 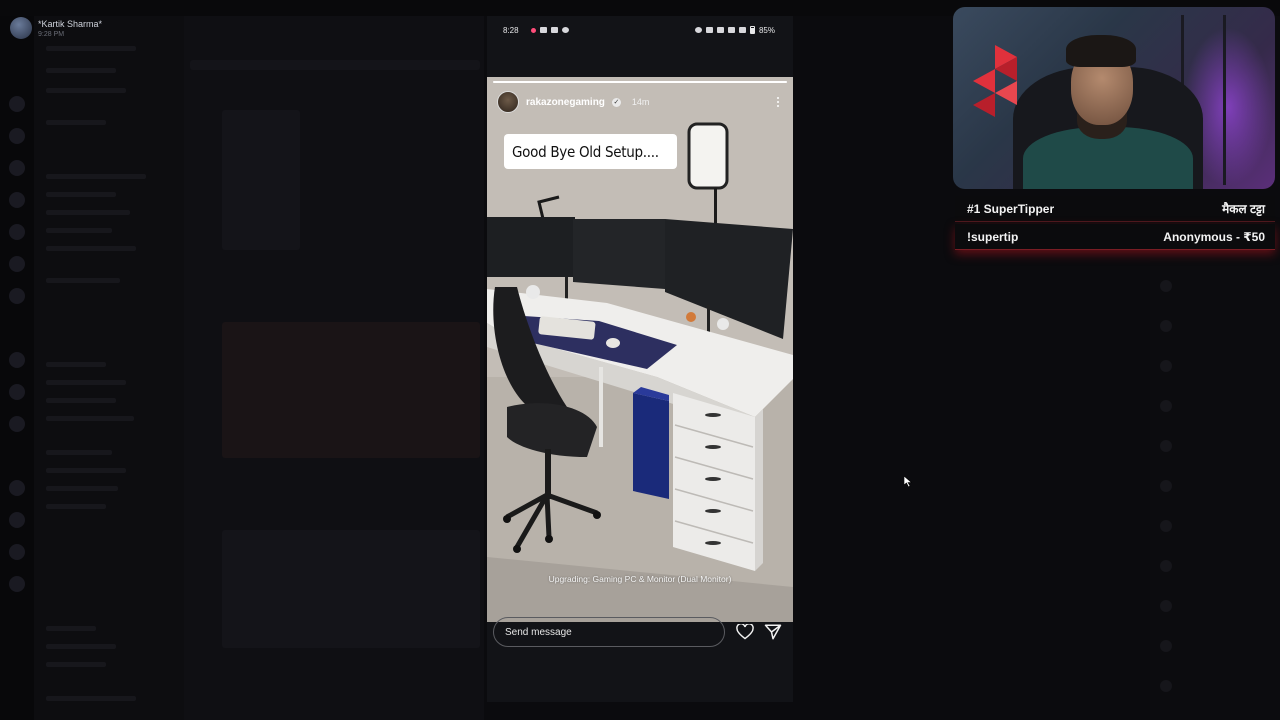 I want to click on verified-icon: ✓, so click(x=616, y=102).